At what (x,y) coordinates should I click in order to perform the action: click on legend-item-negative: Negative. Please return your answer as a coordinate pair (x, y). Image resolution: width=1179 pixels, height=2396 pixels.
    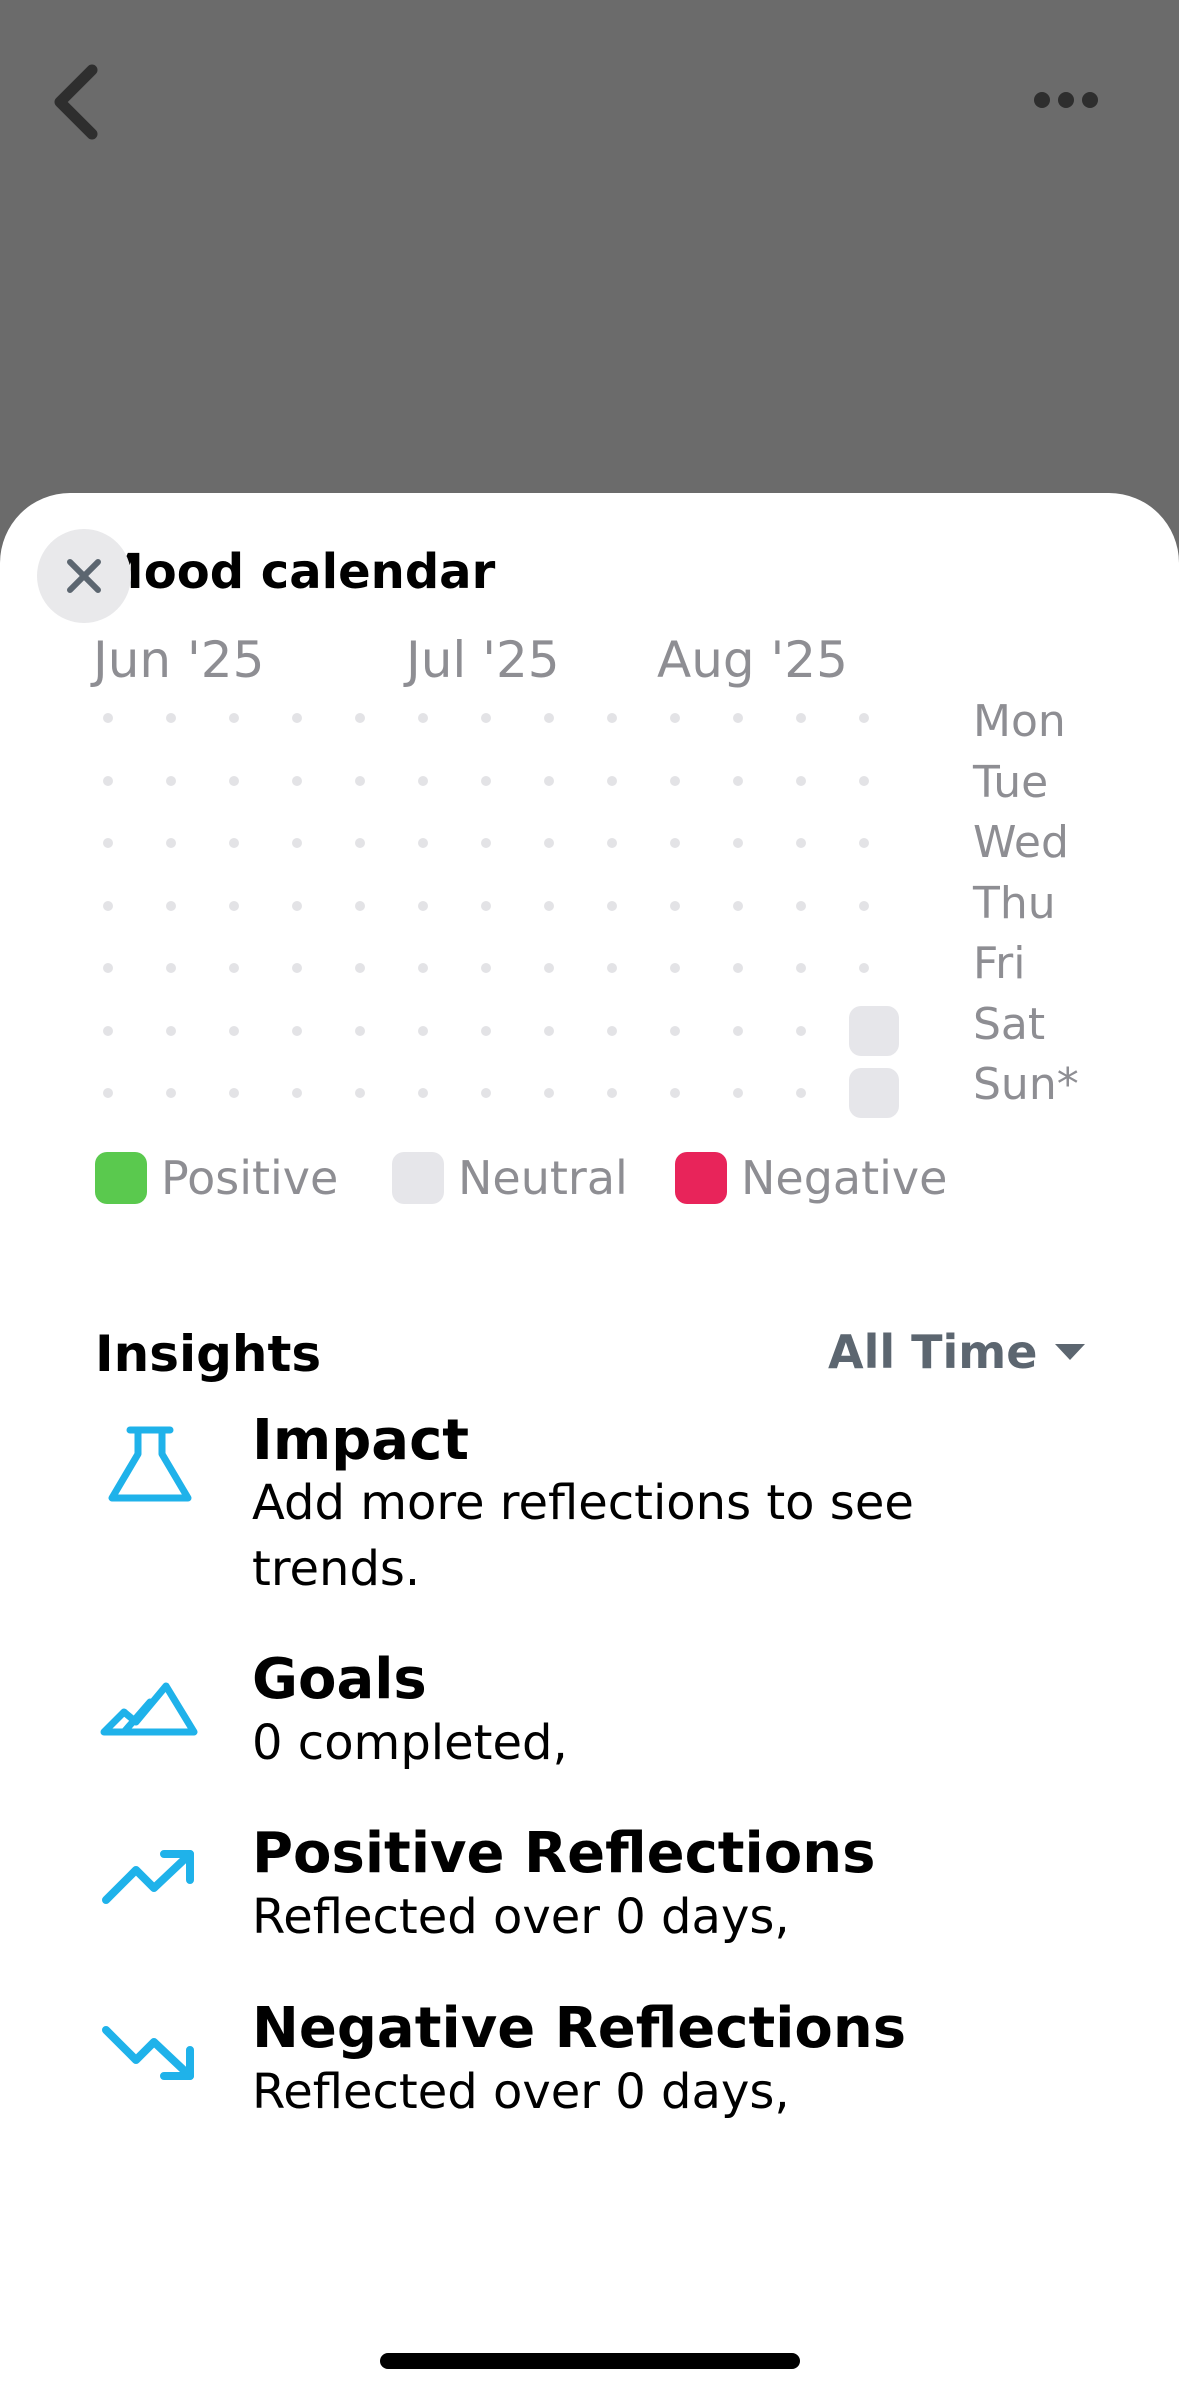
    Looking at the image, I should click on (811, 1178).